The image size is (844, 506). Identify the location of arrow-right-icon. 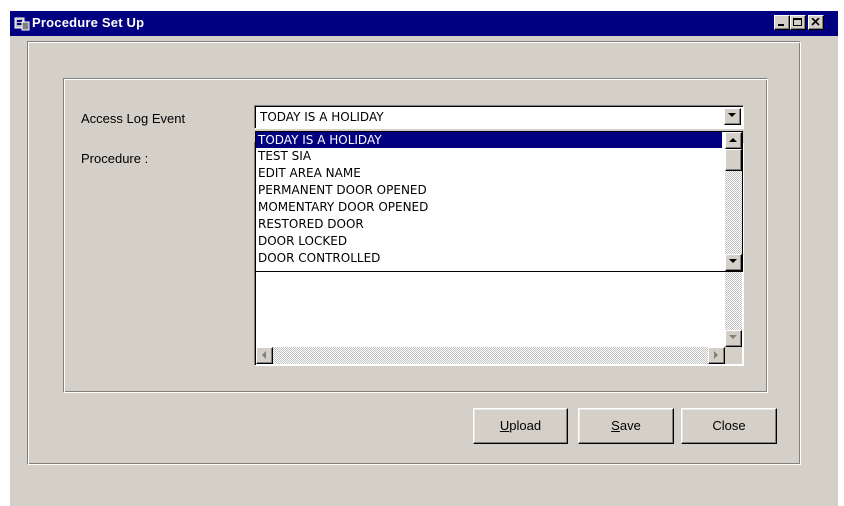
(716, 355).